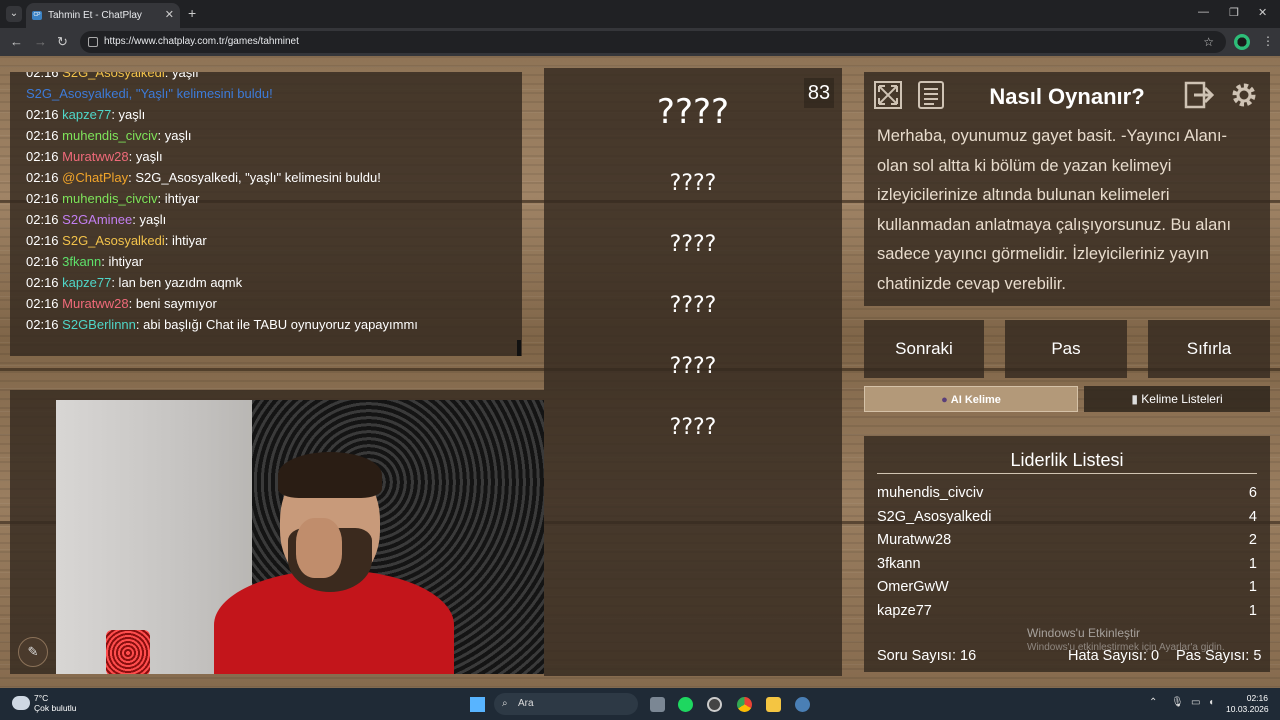 This screenshot has width=1280, height=720. I want to click on fullscreen-icon, so click(888, 95).